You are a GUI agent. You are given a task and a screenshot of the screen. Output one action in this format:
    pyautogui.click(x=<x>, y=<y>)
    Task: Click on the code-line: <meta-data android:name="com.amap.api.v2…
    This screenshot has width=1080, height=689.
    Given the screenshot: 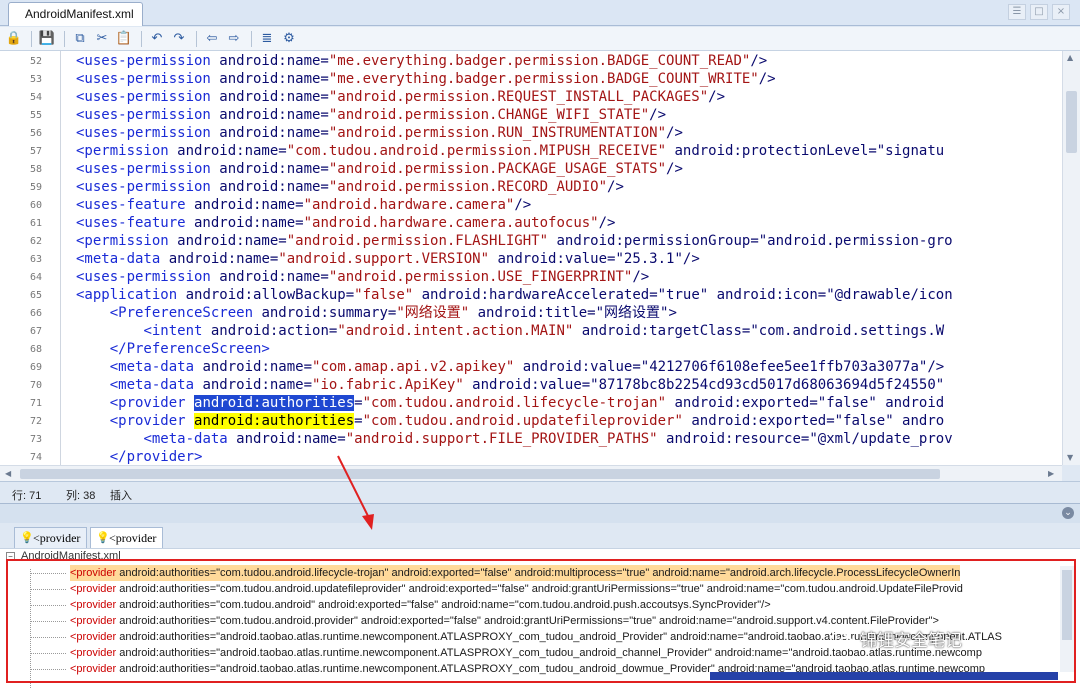 What is the action you would take?
    pyautogui.click(x=510, y=367)
    